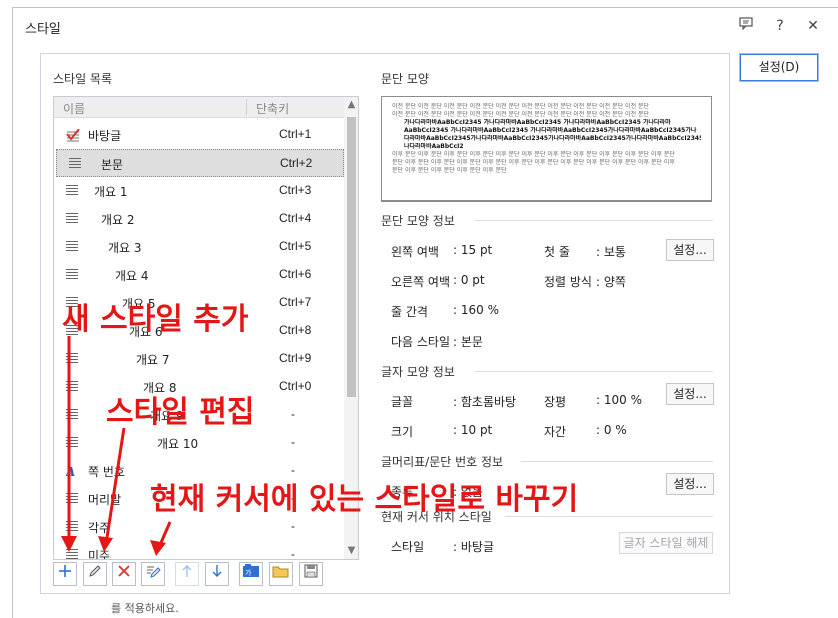  What do you see at coordinates (418, 372) in the screenshot?
I see `char-info-title: 글자 모양 정보` at bounding box center [418, 372].